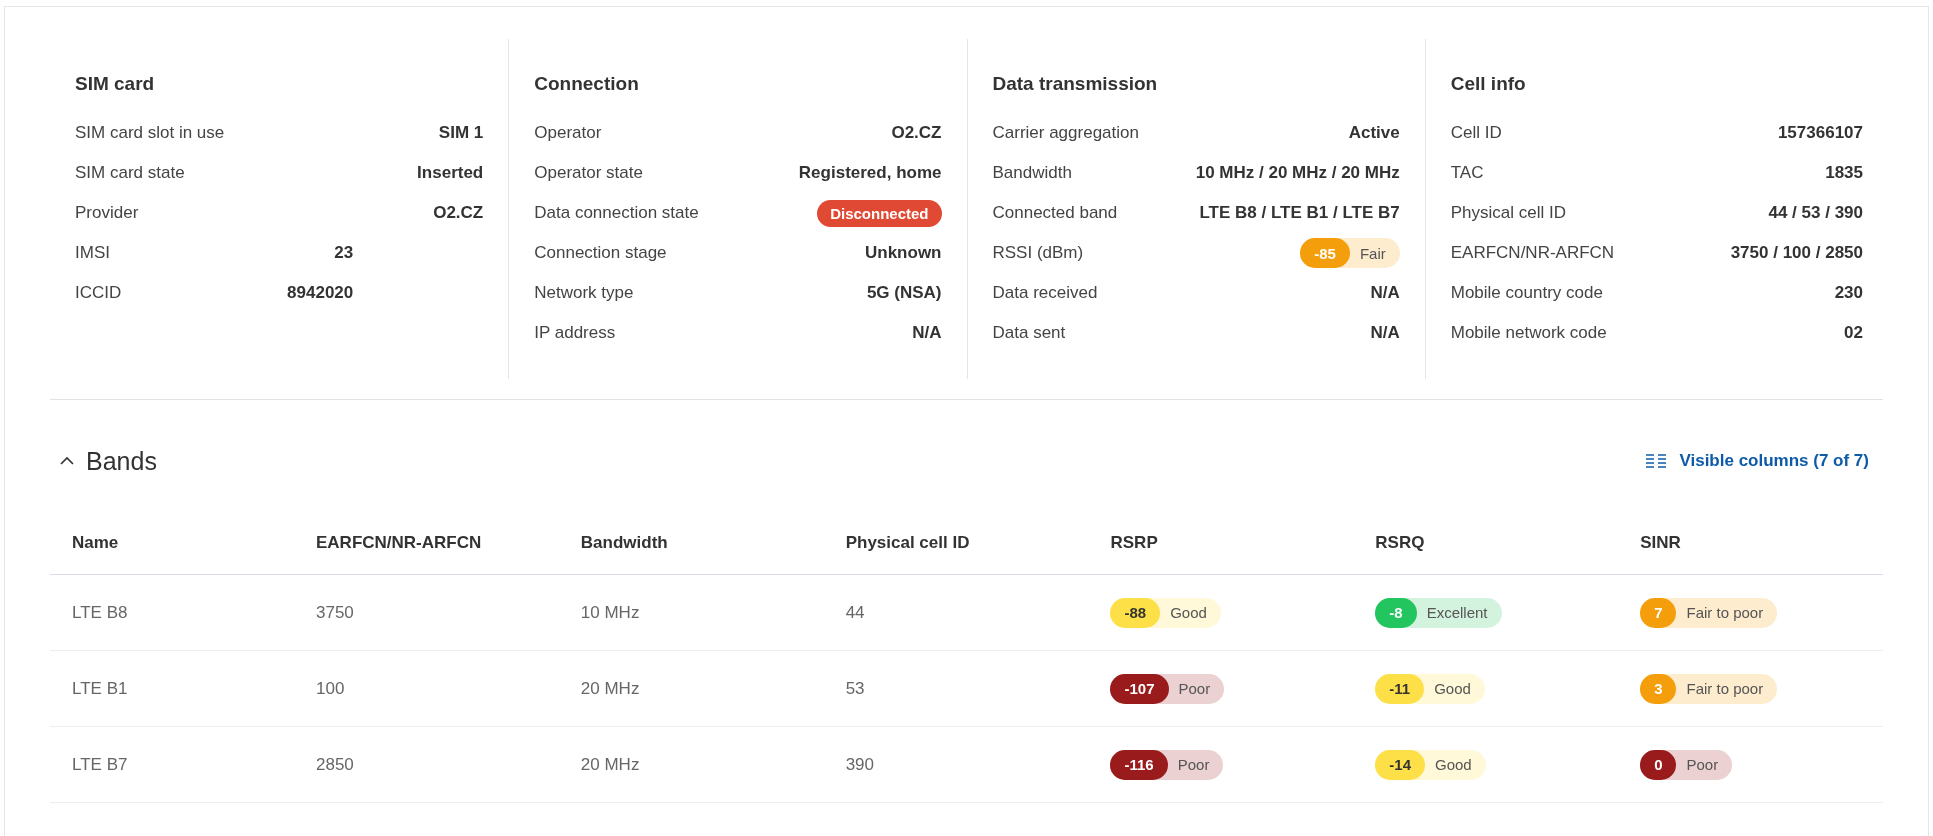 This screenshot has width=1933, height=836. I want to click on field-label: Data sent, so click(1029, 333).